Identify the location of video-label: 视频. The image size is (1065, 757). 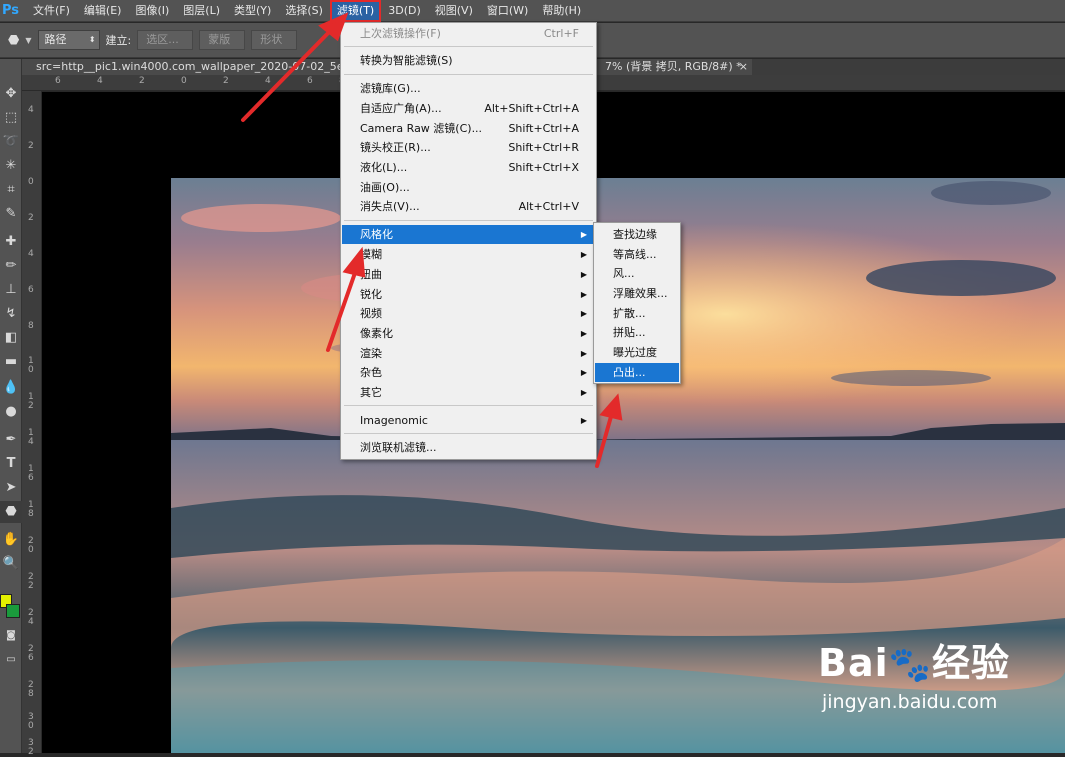
(371, 313).